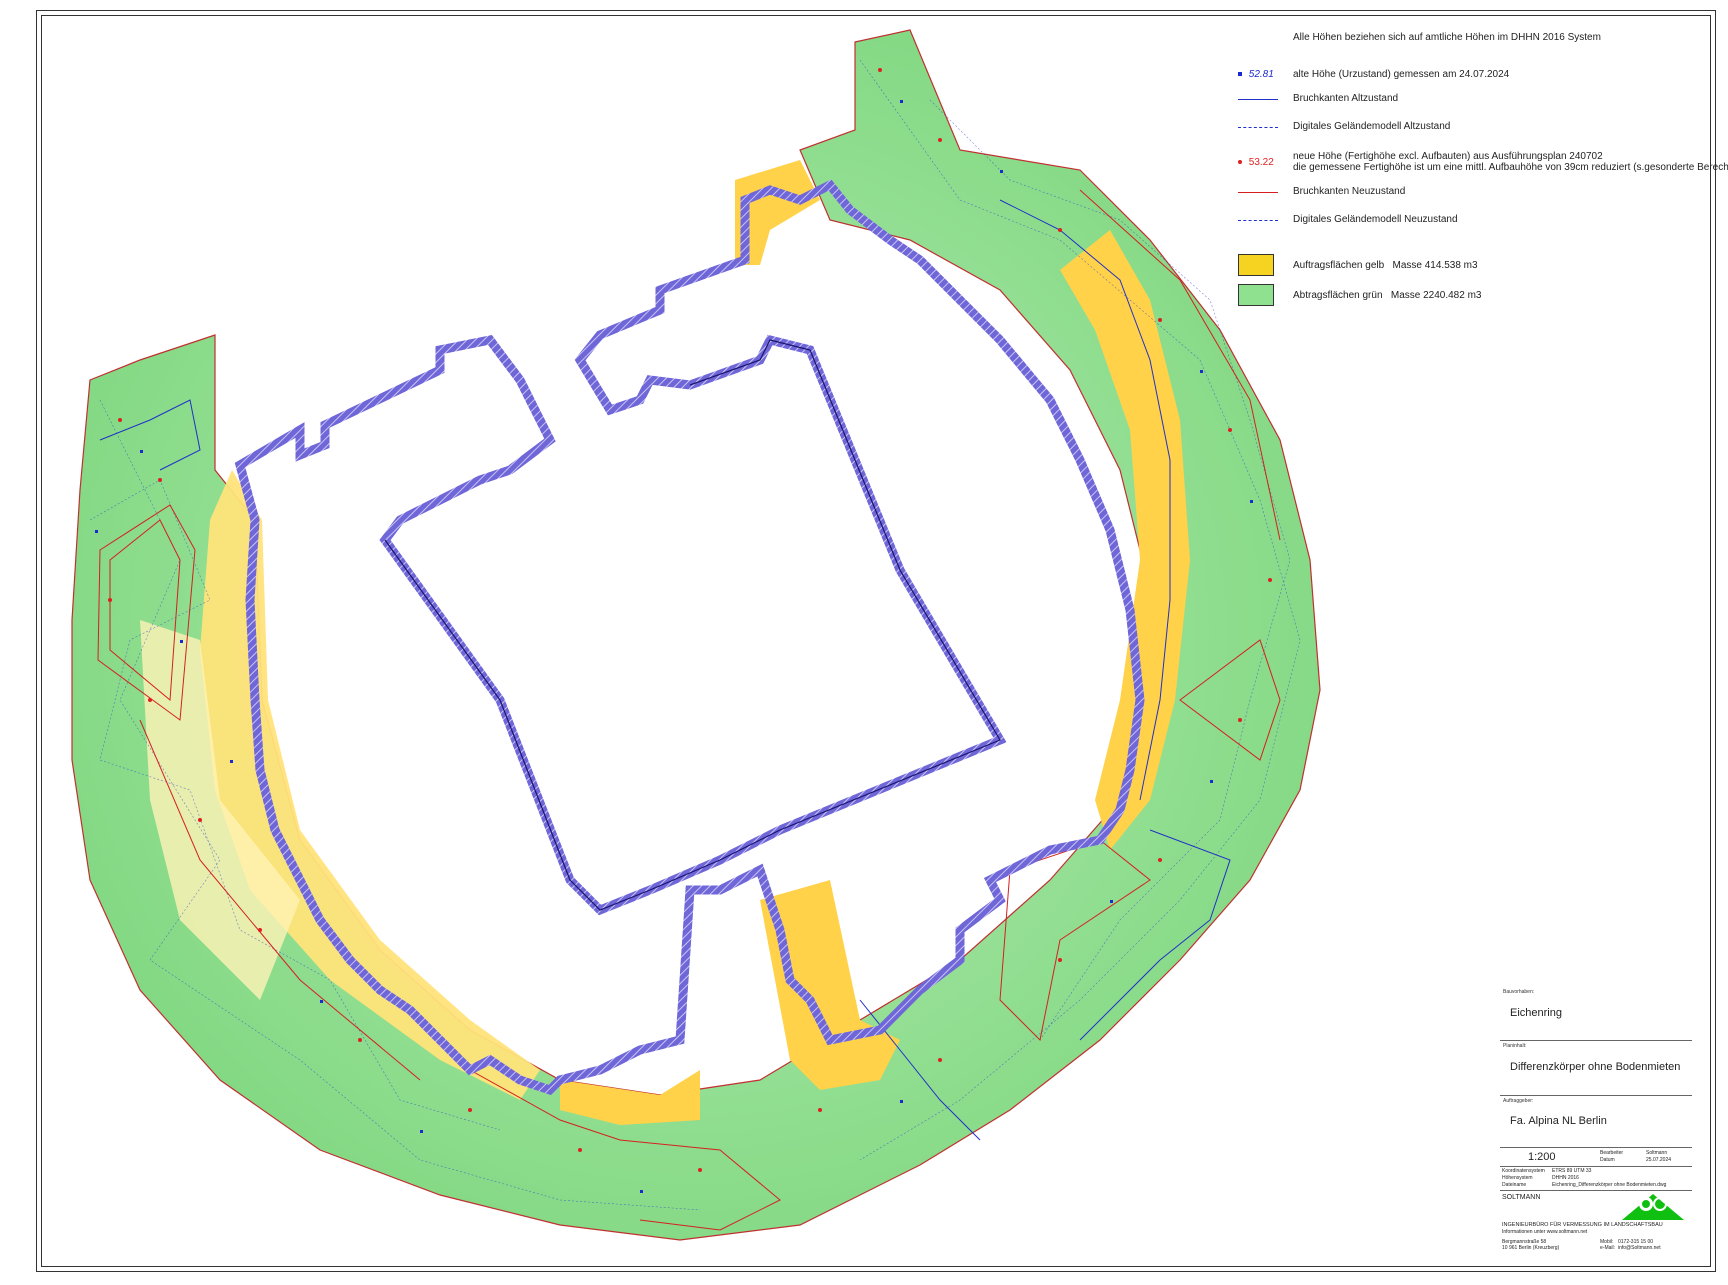 This screenshot has height=1285, width=1728. I want to click on scale: 1:200, so click(1542, 1157).